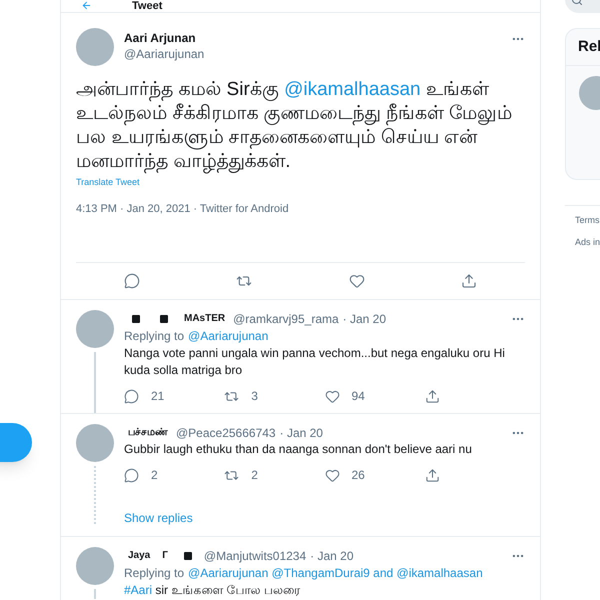 This screenshot has height=600, width=600. What do you see at coordinates (589, 46) in the screenshot?
I see `card-title: Rel` at bounding box center [589, 46].